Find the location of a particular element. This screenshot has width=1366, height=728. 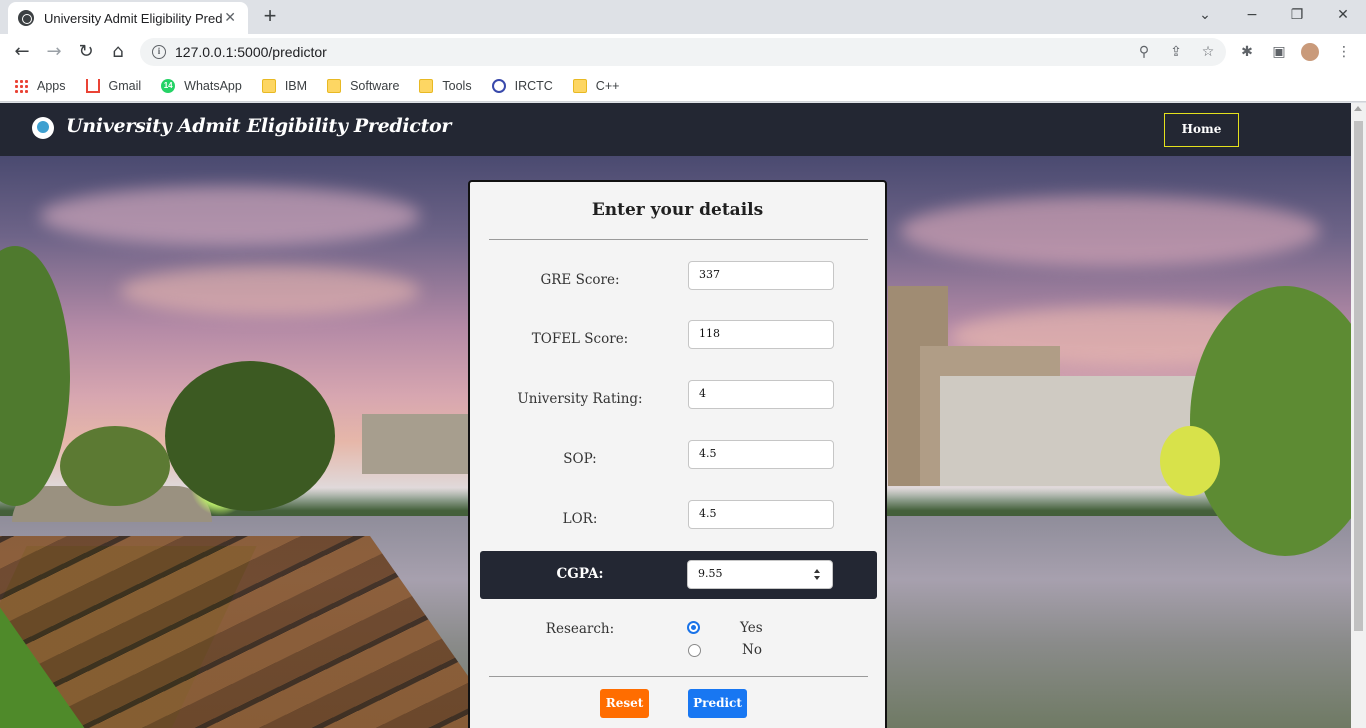

menu-kebab-icon: ⋮ is located at coordinates (1344, 52).